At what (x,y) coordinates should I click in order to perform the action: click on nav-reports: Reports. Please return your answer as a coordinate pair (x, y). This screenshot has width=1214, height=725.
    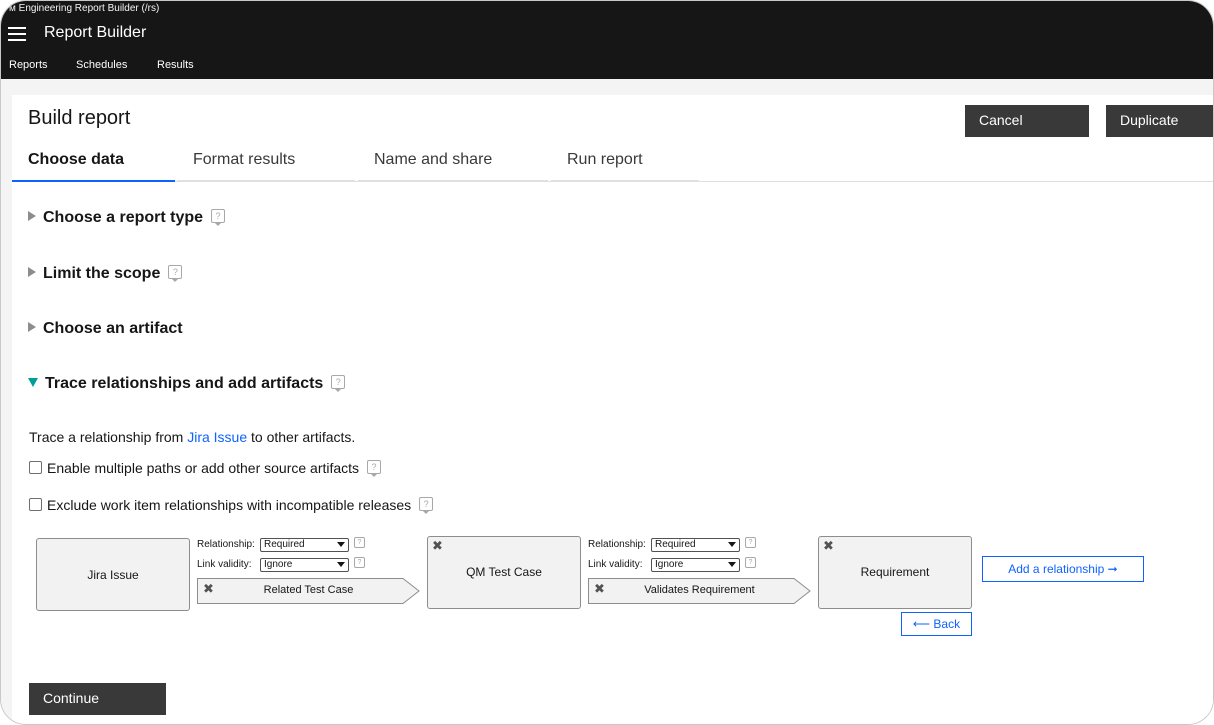
    Looking at the image, I should click on (28, 65).